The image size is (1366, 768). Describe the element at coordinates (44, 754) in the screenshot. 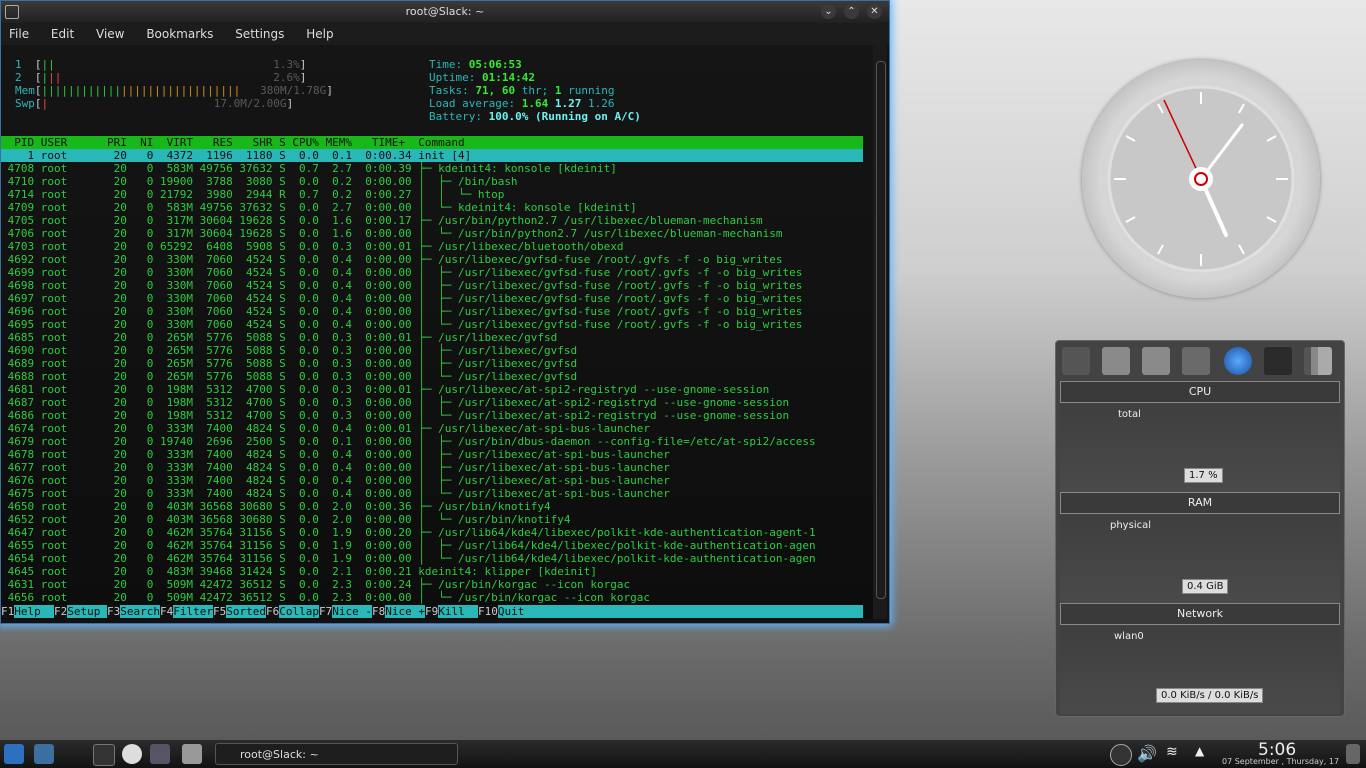

I see `notes-icon` at that location.